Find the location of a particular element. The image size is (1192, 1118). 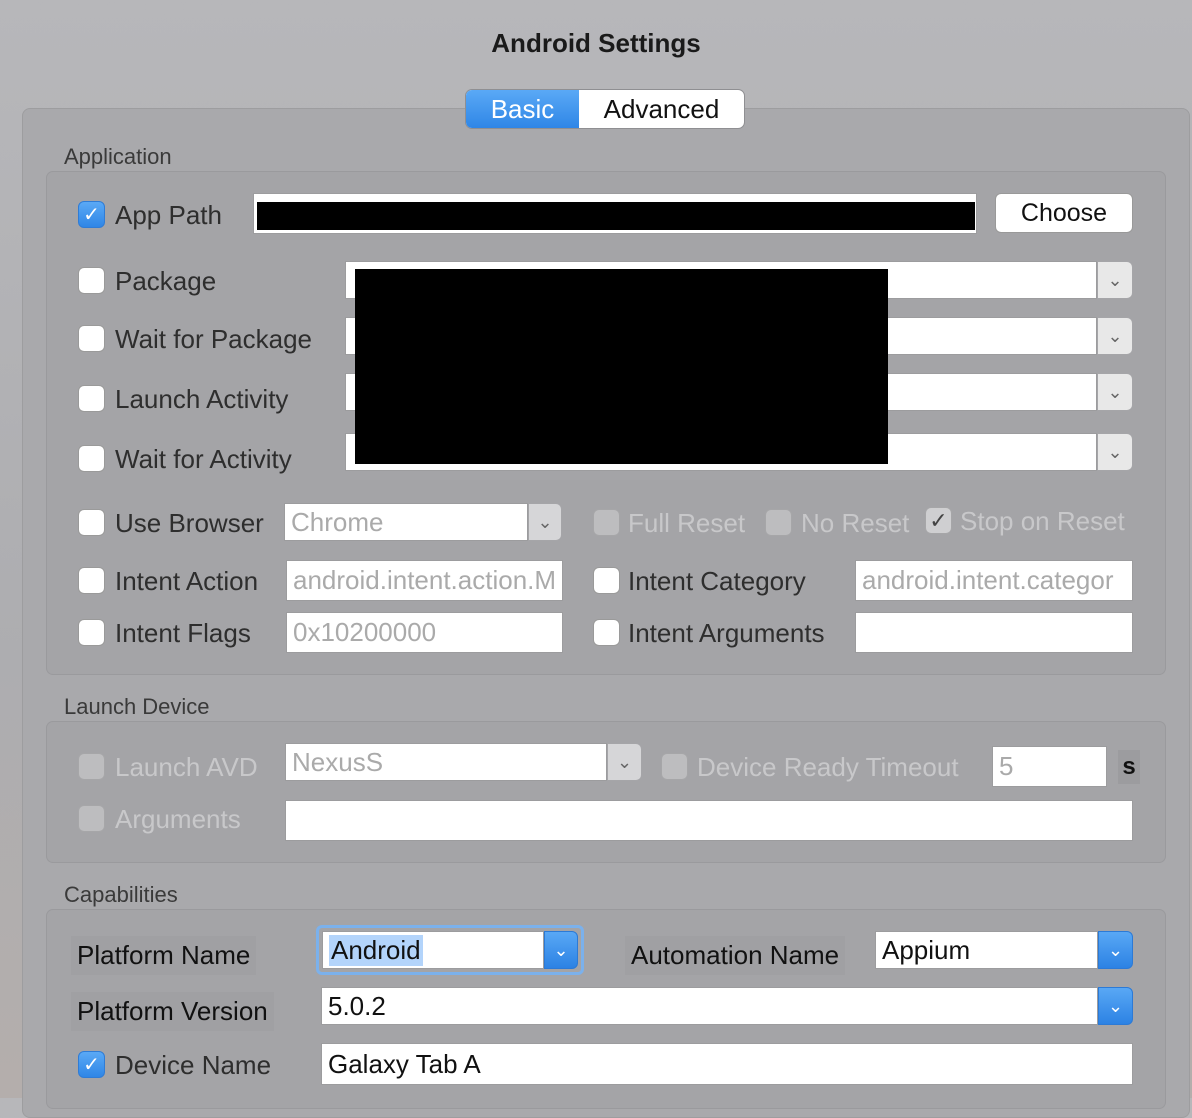

wait-for-package-label: Wait for Package is located at coordinates (214, 339).